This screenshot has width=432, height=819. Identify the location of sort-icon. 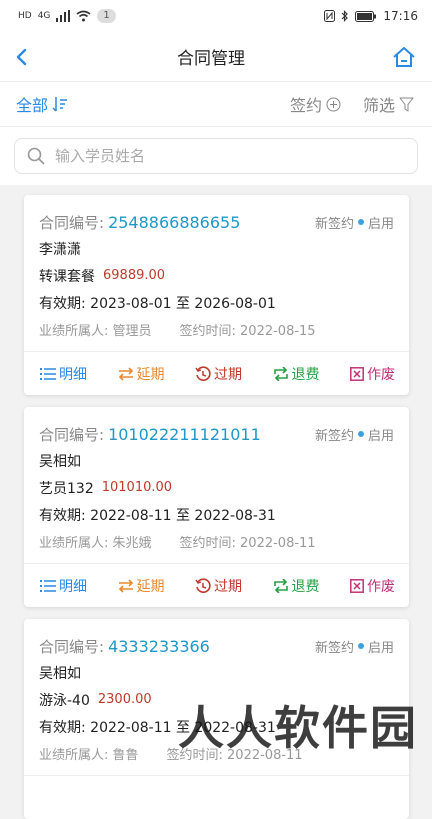
(60, 104).